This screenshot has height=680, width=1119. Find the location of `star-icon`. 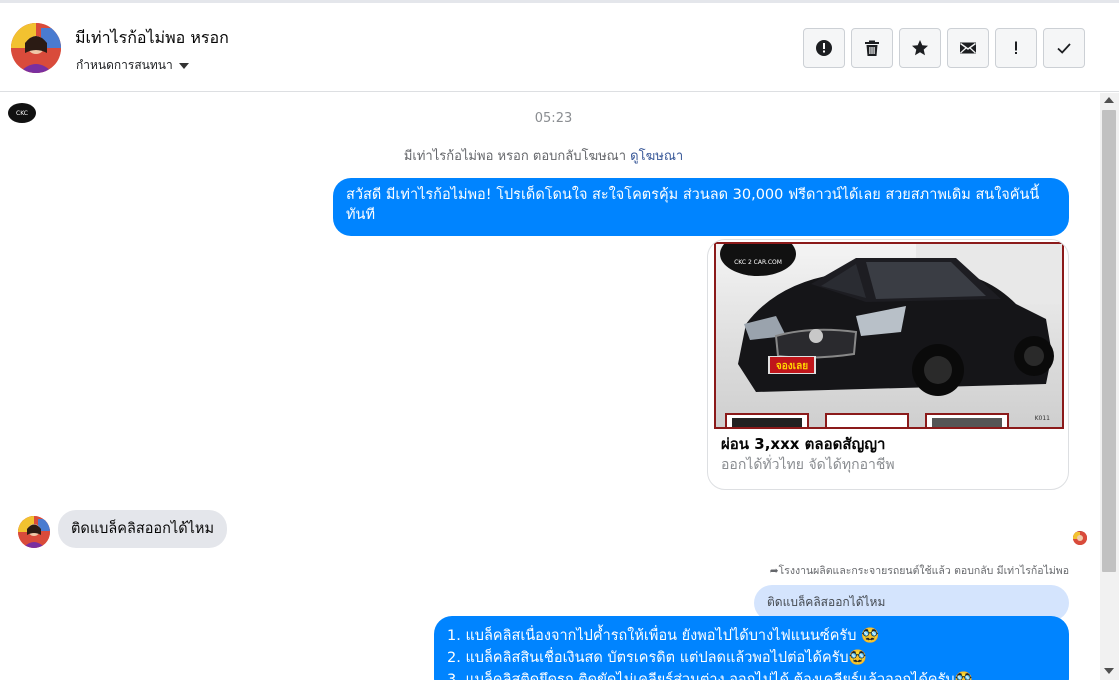

star-icon is located at coordinates (920, 48).